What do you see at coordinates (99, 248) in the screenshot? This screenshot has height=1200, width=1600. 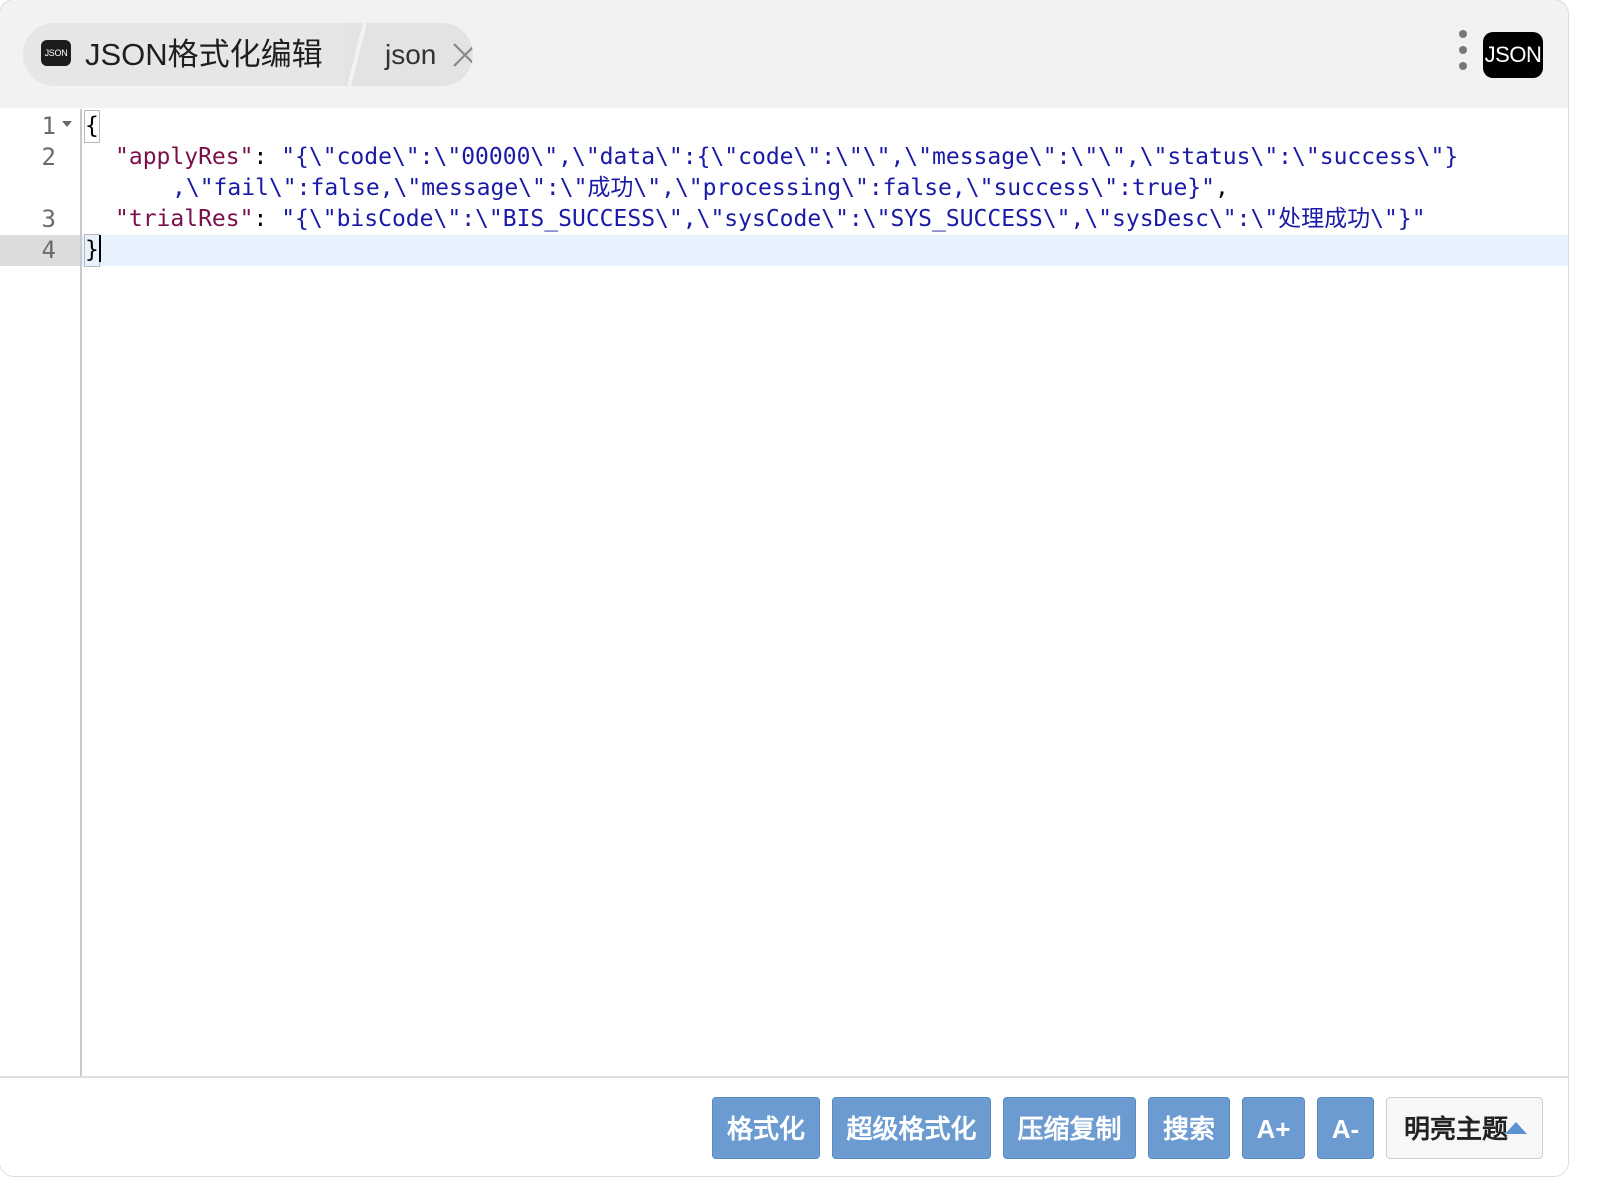 I see `text-cursor` at bounding box center [99, 248].